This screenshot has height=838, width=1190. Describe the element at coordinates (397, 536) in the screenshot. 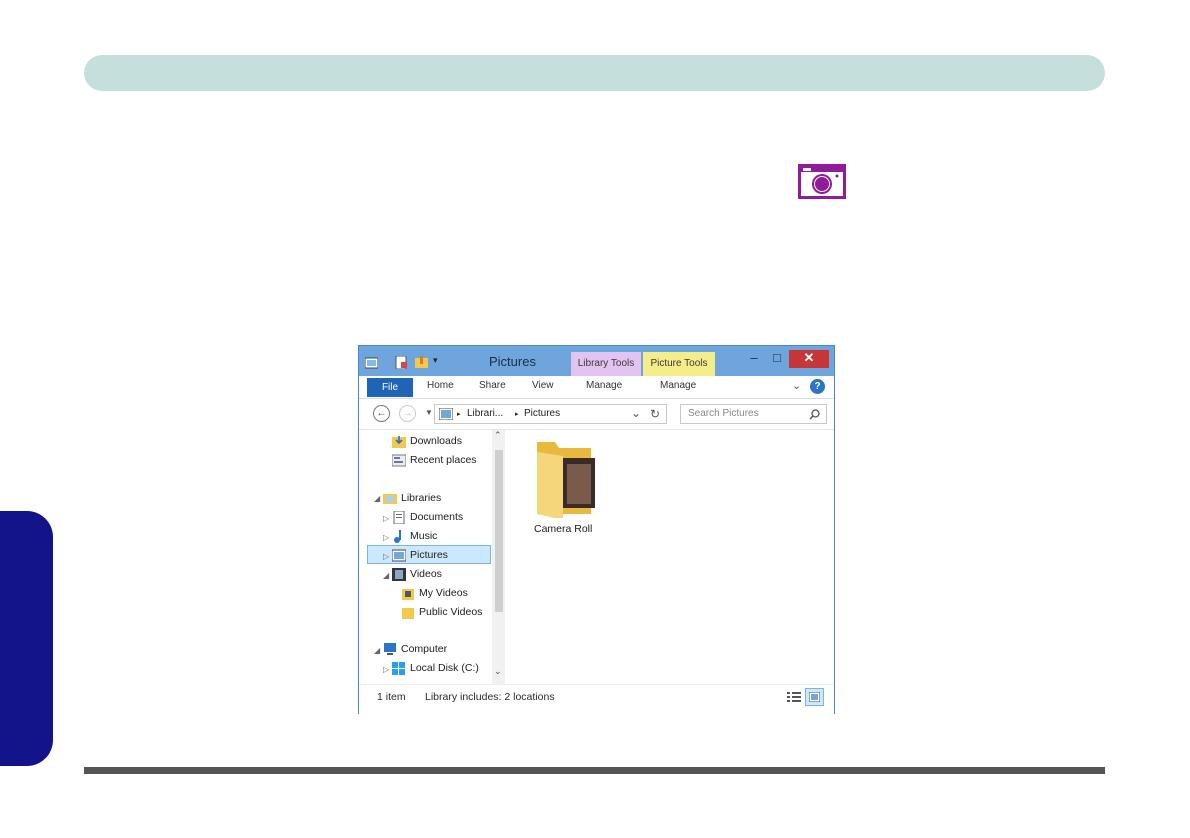

I see `music-icon` at that location.